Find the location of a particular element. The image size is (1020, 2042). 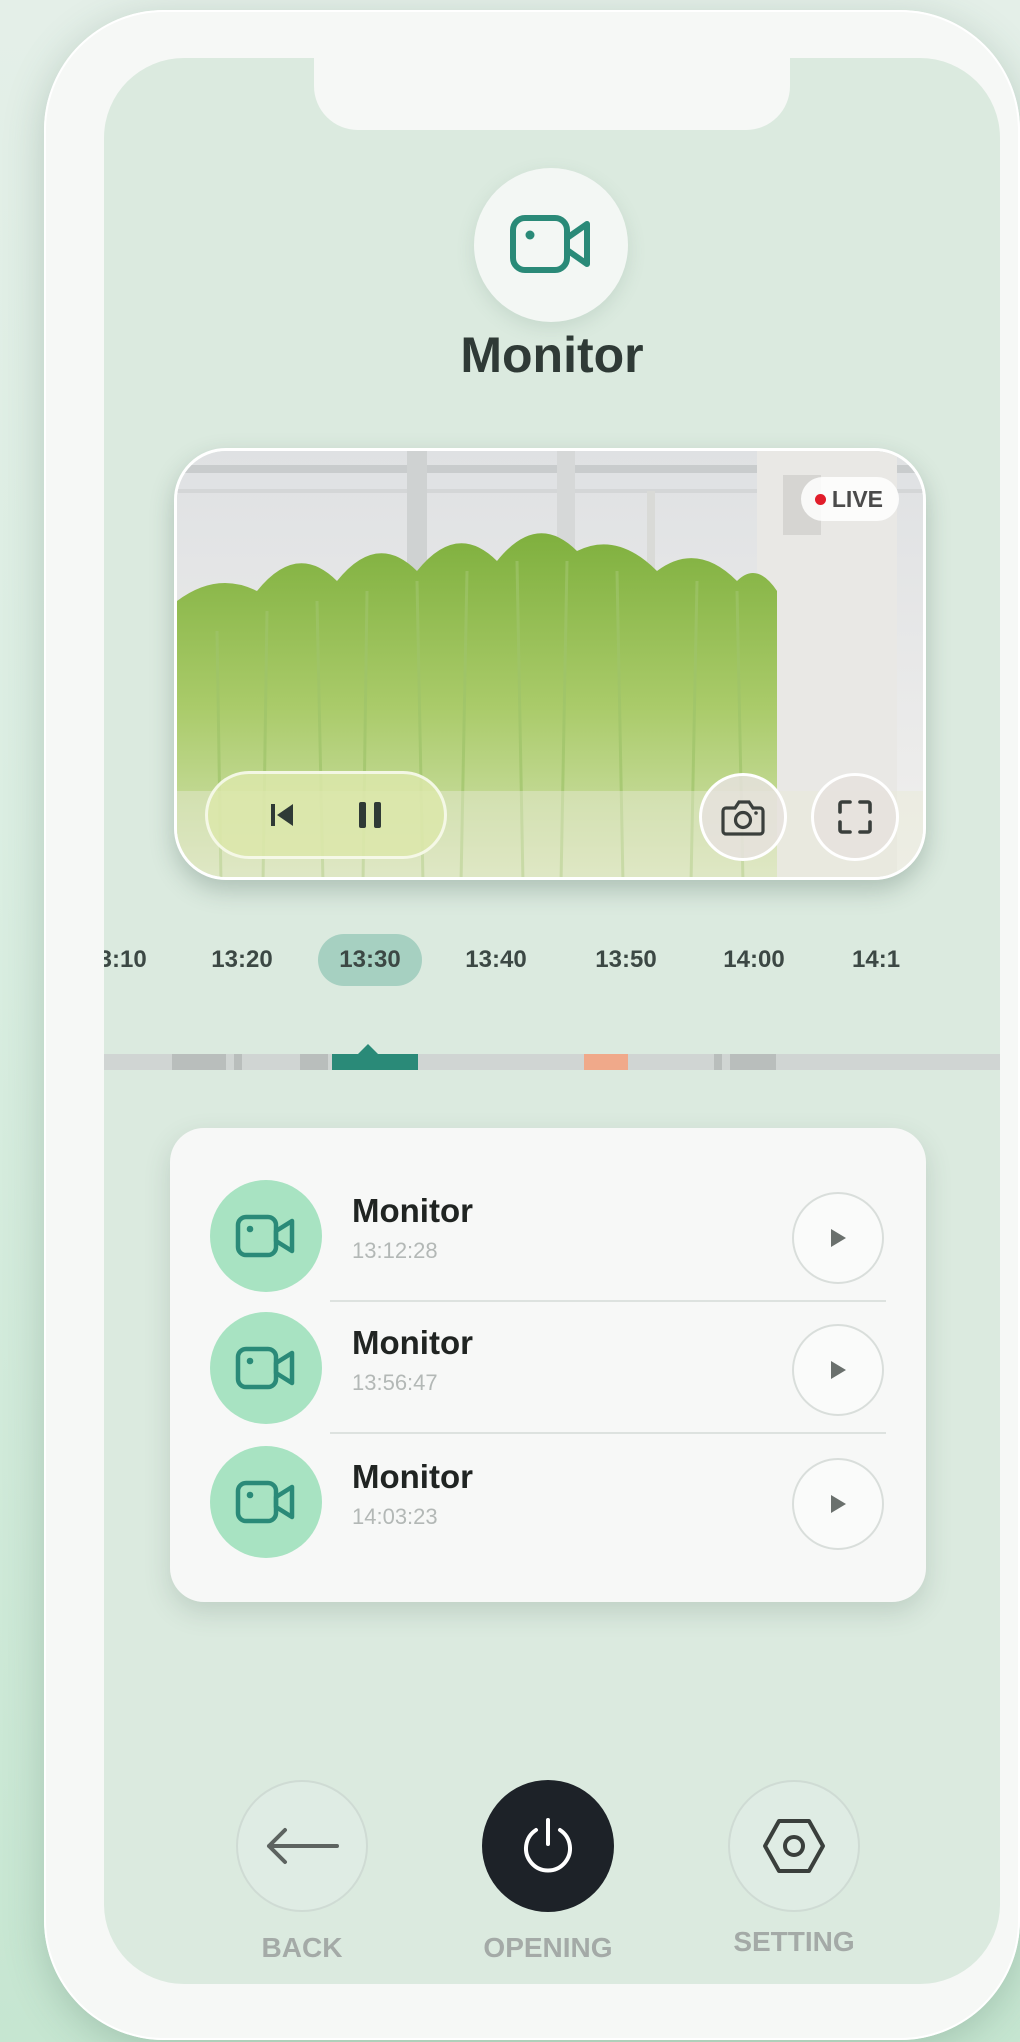

opening-label: OPENING is located at coordinates (548, 1947).